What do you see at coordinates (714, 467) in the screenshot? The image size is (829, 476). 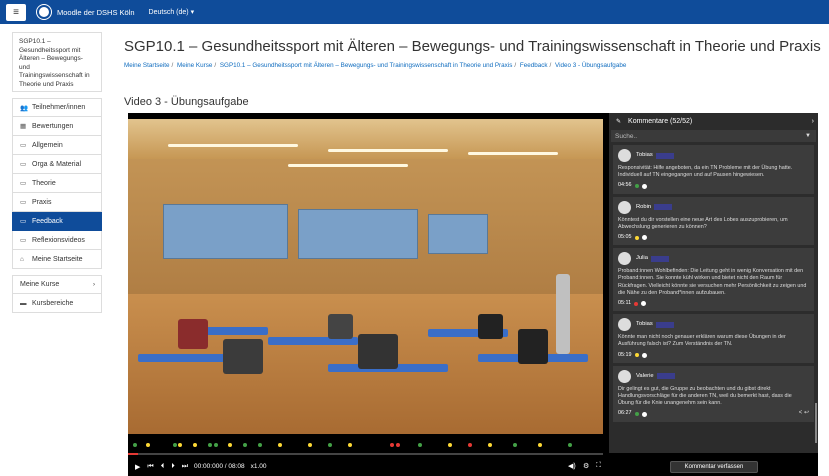 I see `write-comment-button: Kommentar verfassen` at bounding box center [714, 467].